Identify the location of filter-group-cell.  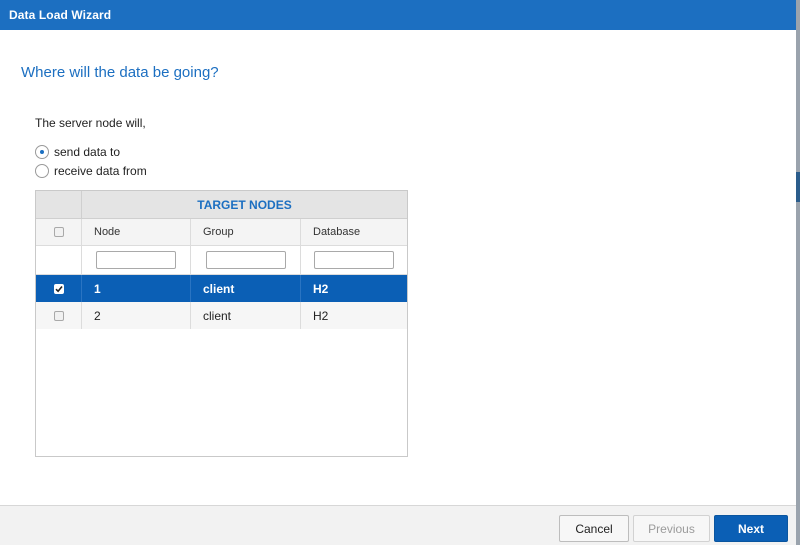
(245, 260).